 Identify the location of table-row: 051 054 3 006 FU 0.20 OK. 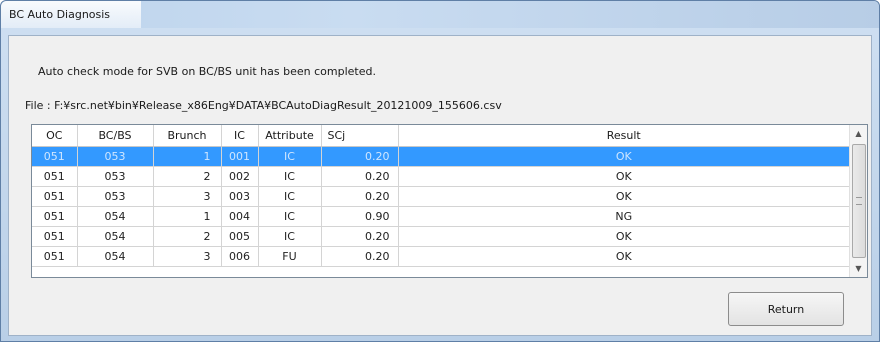
(441, 256).